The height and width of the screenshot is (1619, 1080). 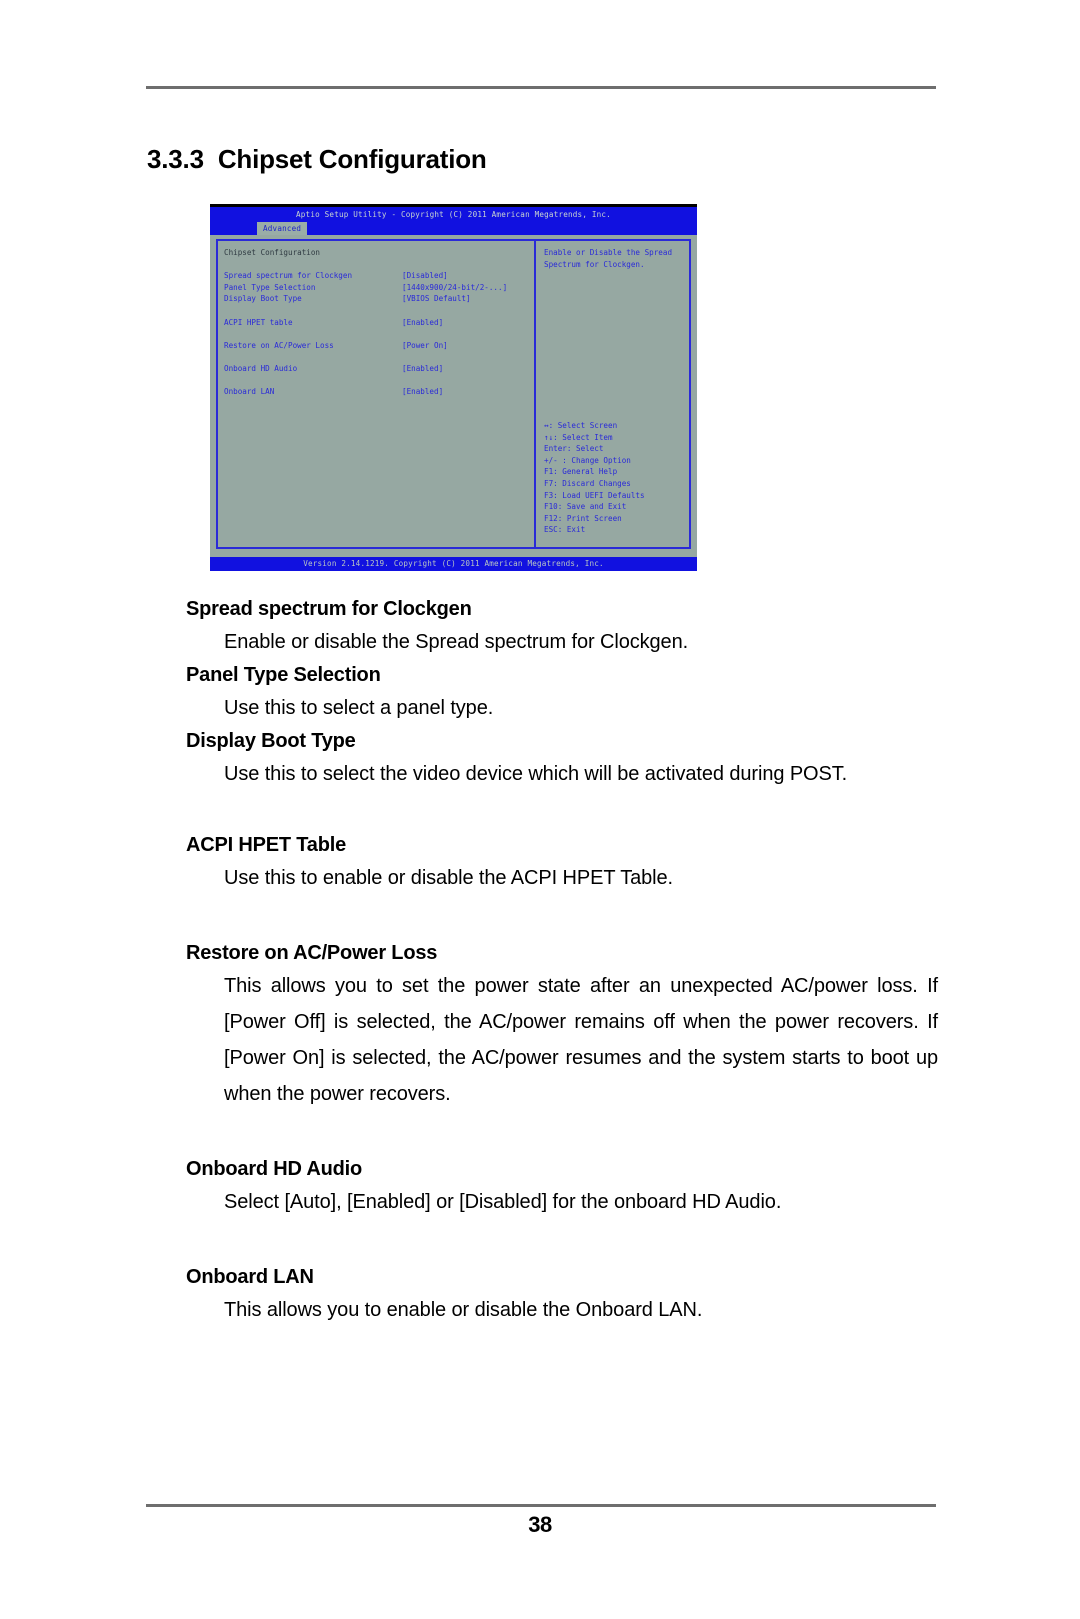 What do you see at coordinates (587, 460) in the screenshot?
I see `bios-key-change-option: +/- : Change Option` at bounding box center [587, 460].